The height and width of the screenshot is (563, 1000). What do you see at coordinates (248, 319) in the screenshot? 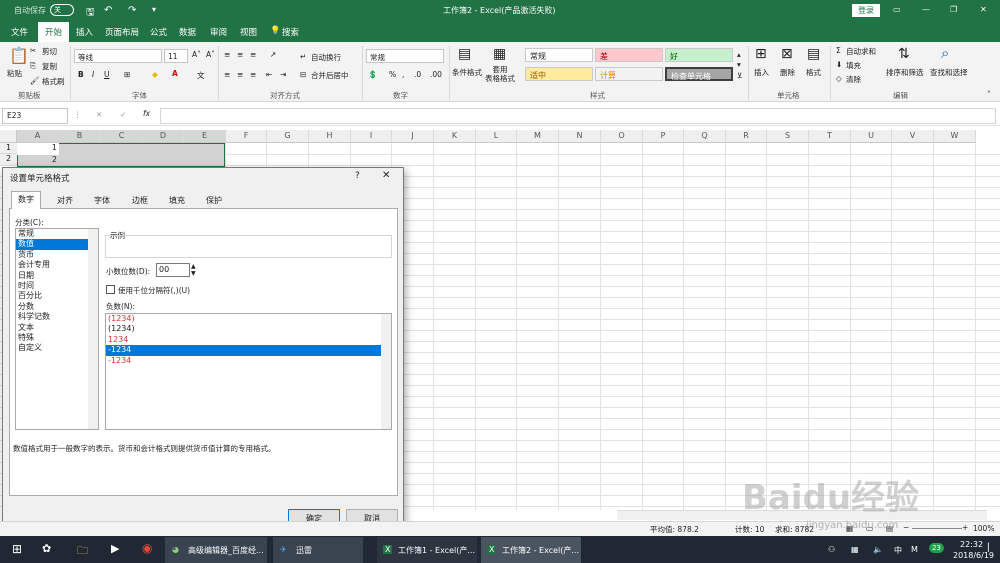
I see `negative-option-1: (1234)` at bounding box center [248, 319].